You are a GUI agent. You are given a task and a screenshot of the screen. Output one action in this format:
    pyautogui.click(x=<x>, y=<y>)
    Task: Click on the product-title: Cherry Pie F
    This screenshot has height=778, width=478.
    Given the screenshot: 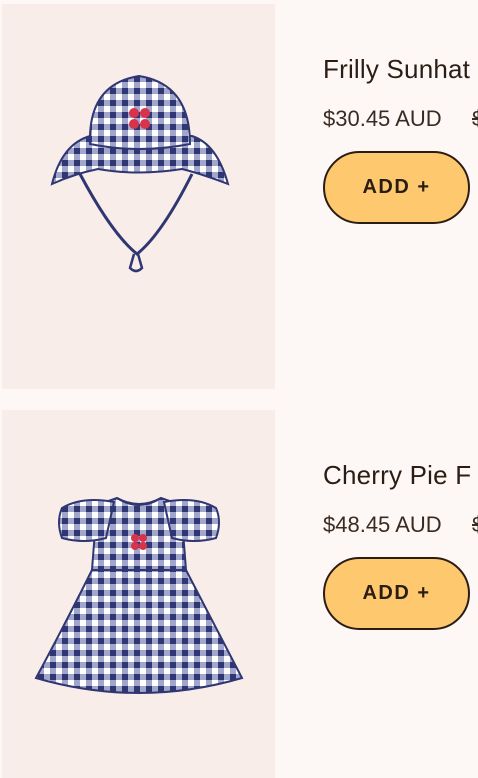 What is the action you would take?
    pyautogui.click(x=397, y=475)
    